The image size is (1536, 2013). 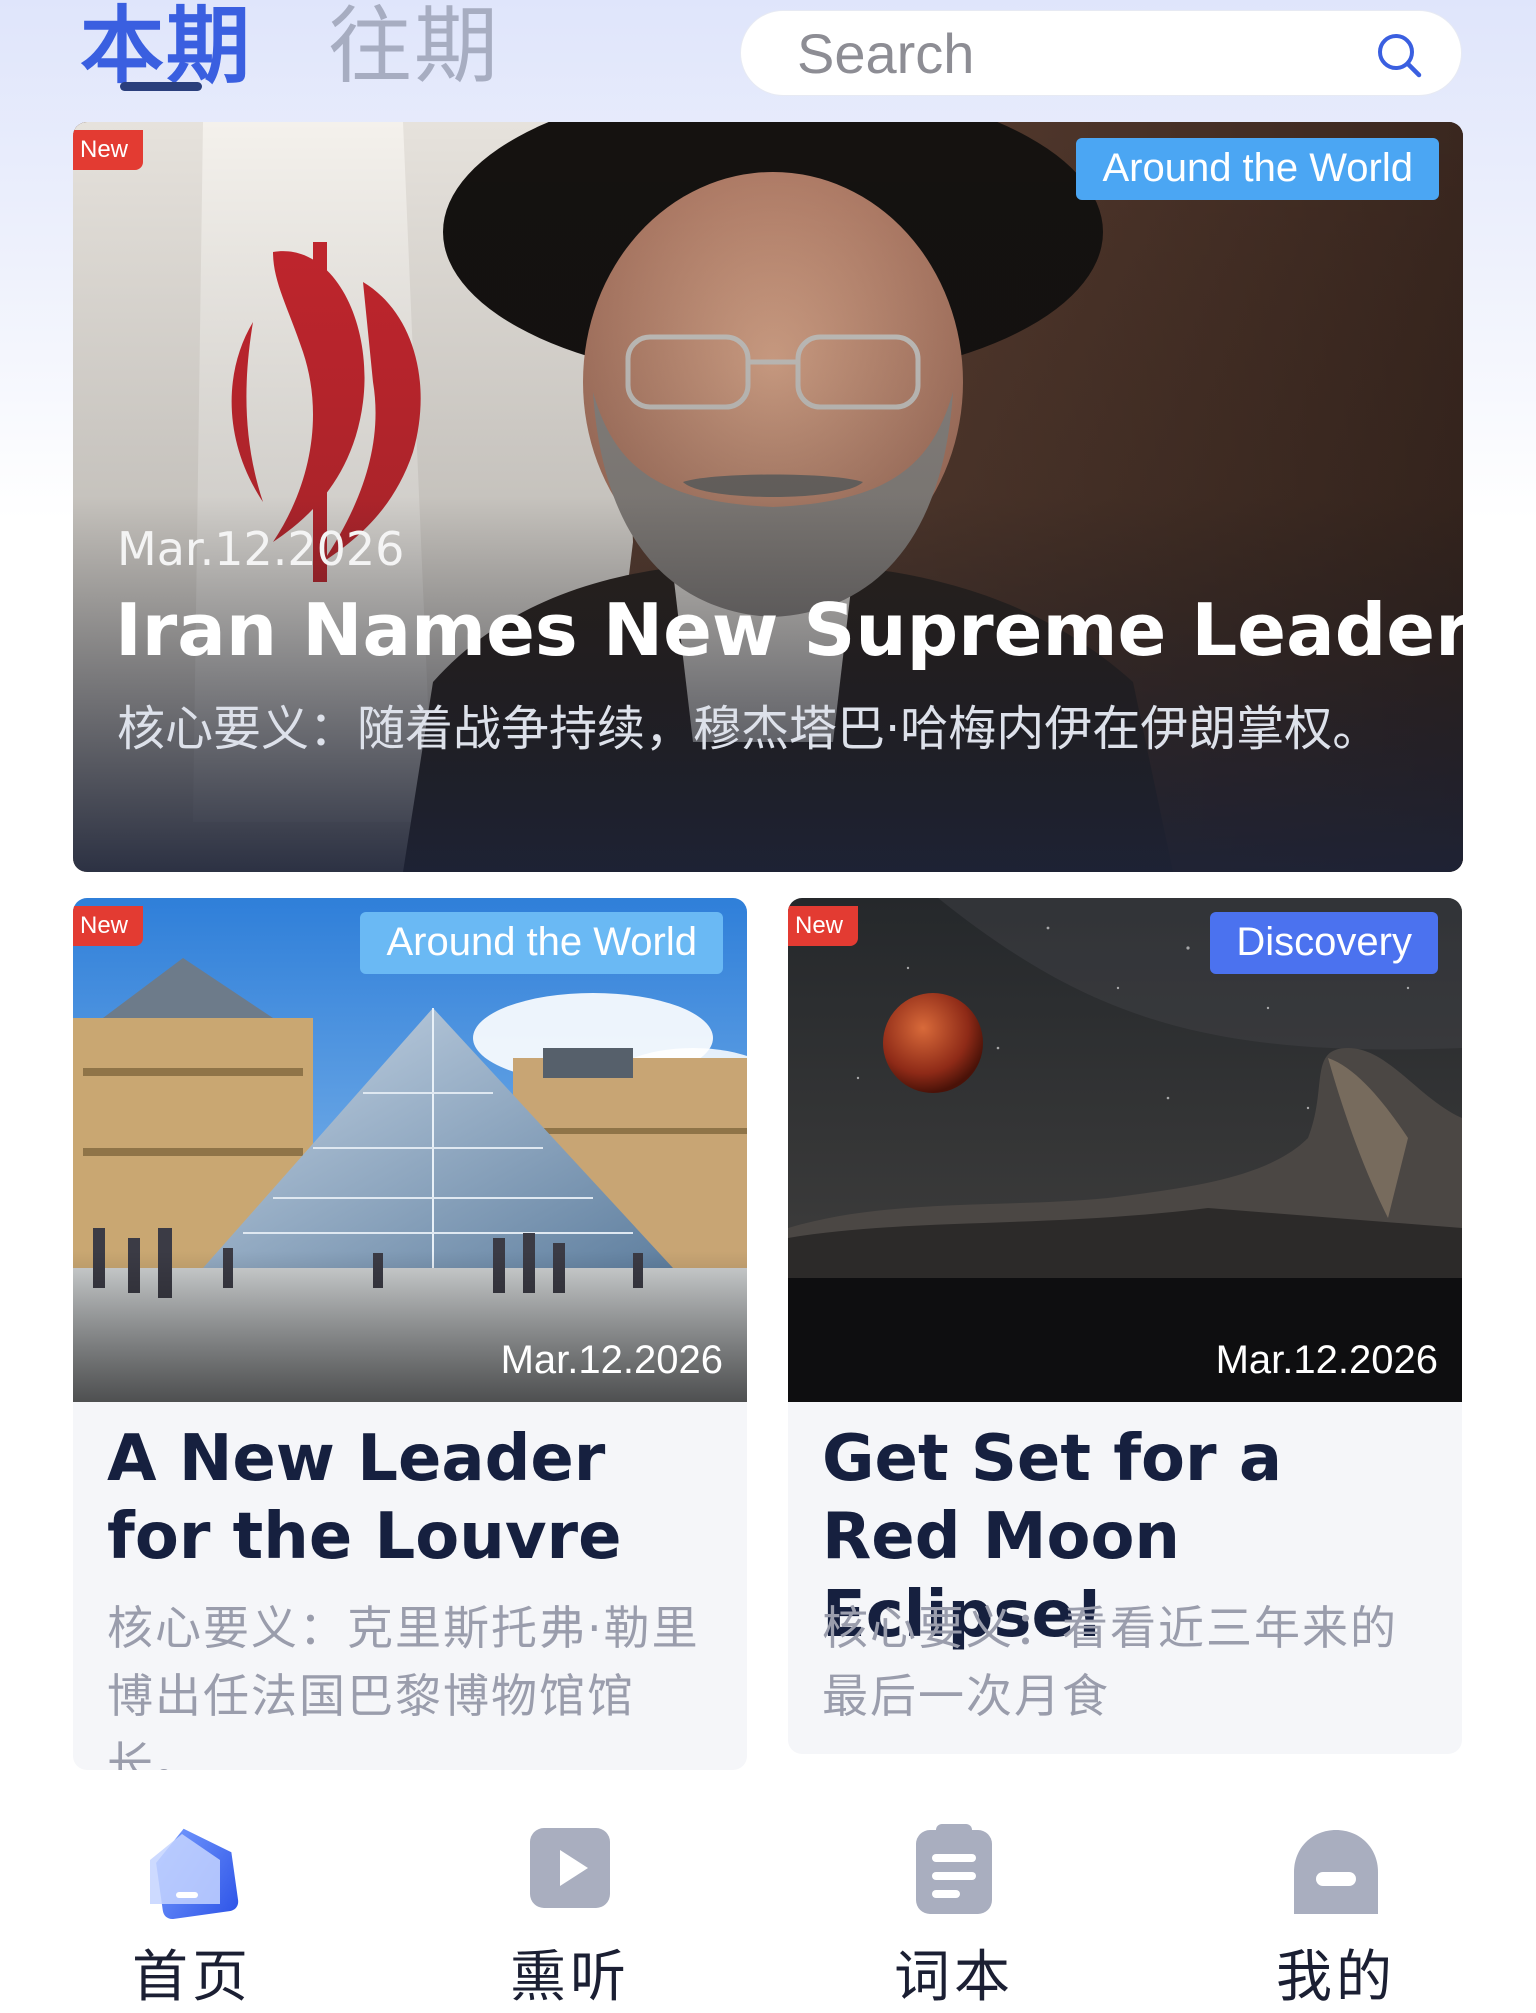 What do you see at coordinates (1336, 1915) in the screenshot?
I see `nav-item-profile: 我的` at bounding box center [1336, 1915].